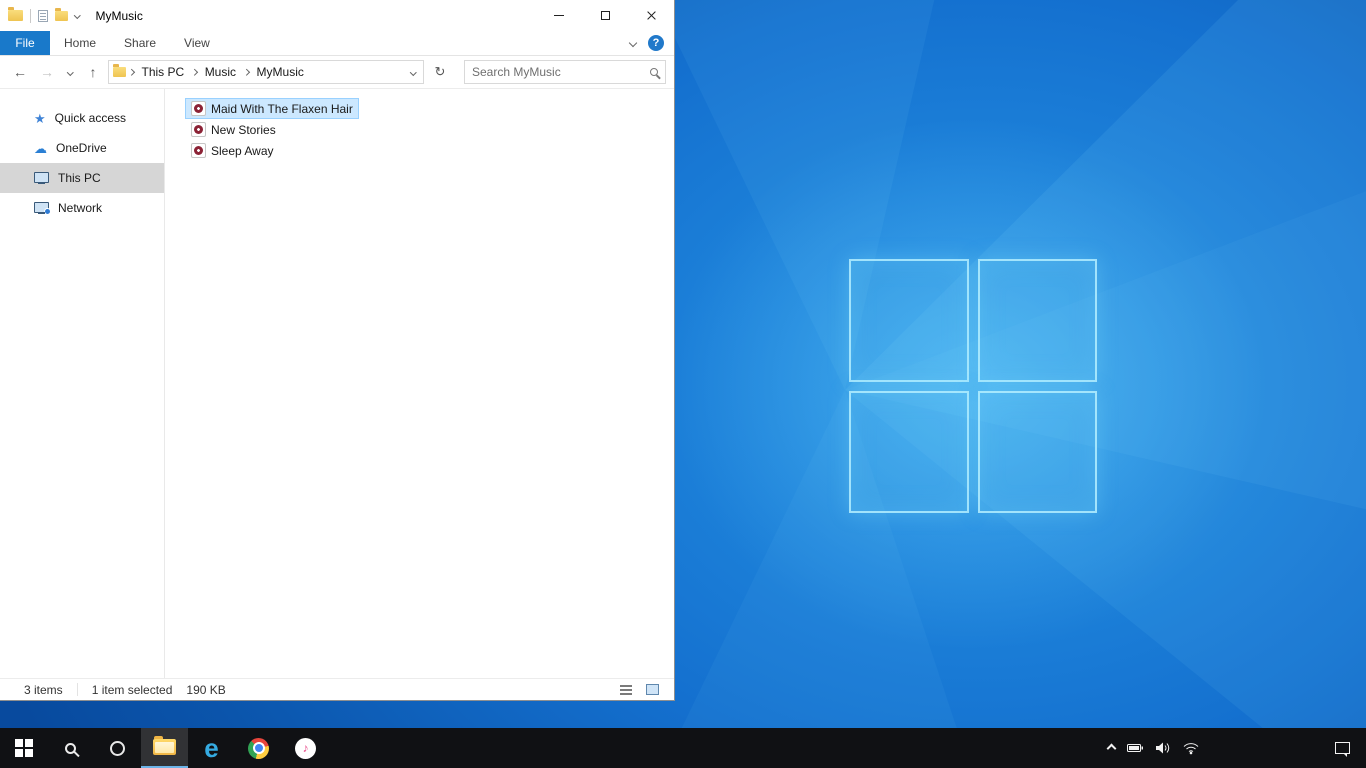  I want to click on system-tray, so click(1236, 748).